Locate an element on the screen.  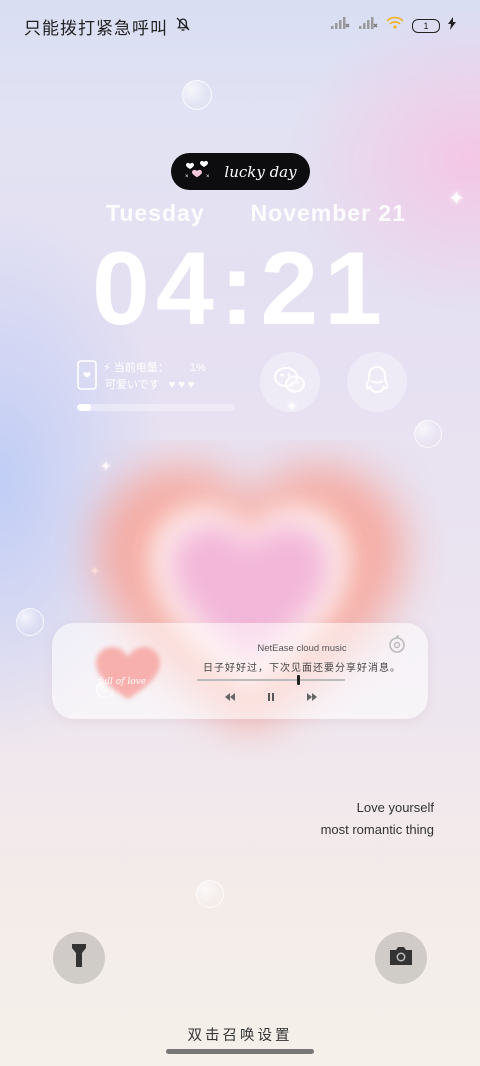
wechat-button is located at coordinates (290, 382).